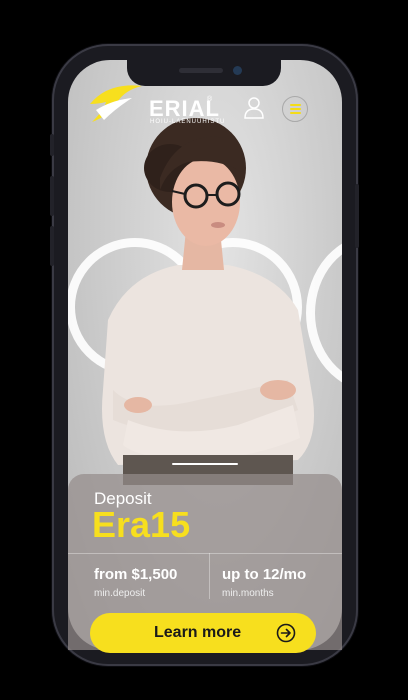 The width and height of the screenshot is (408, 700). What do you see at coordinates (141, 524) in the screenshot?
I see `product-title: Era15` at bounding box center [141, 524].